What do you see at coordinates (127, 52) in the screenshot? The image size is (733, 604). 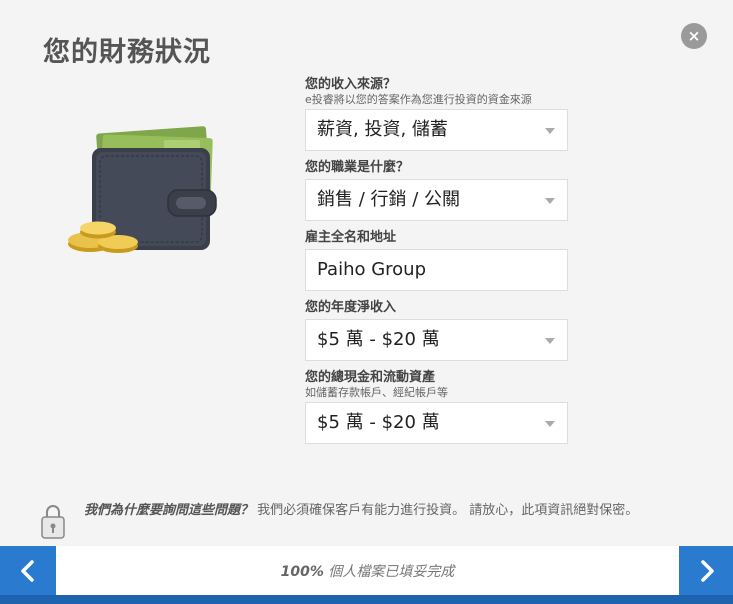 I see `page-title: 您的財務狀況` at bounding box center [127, 52].